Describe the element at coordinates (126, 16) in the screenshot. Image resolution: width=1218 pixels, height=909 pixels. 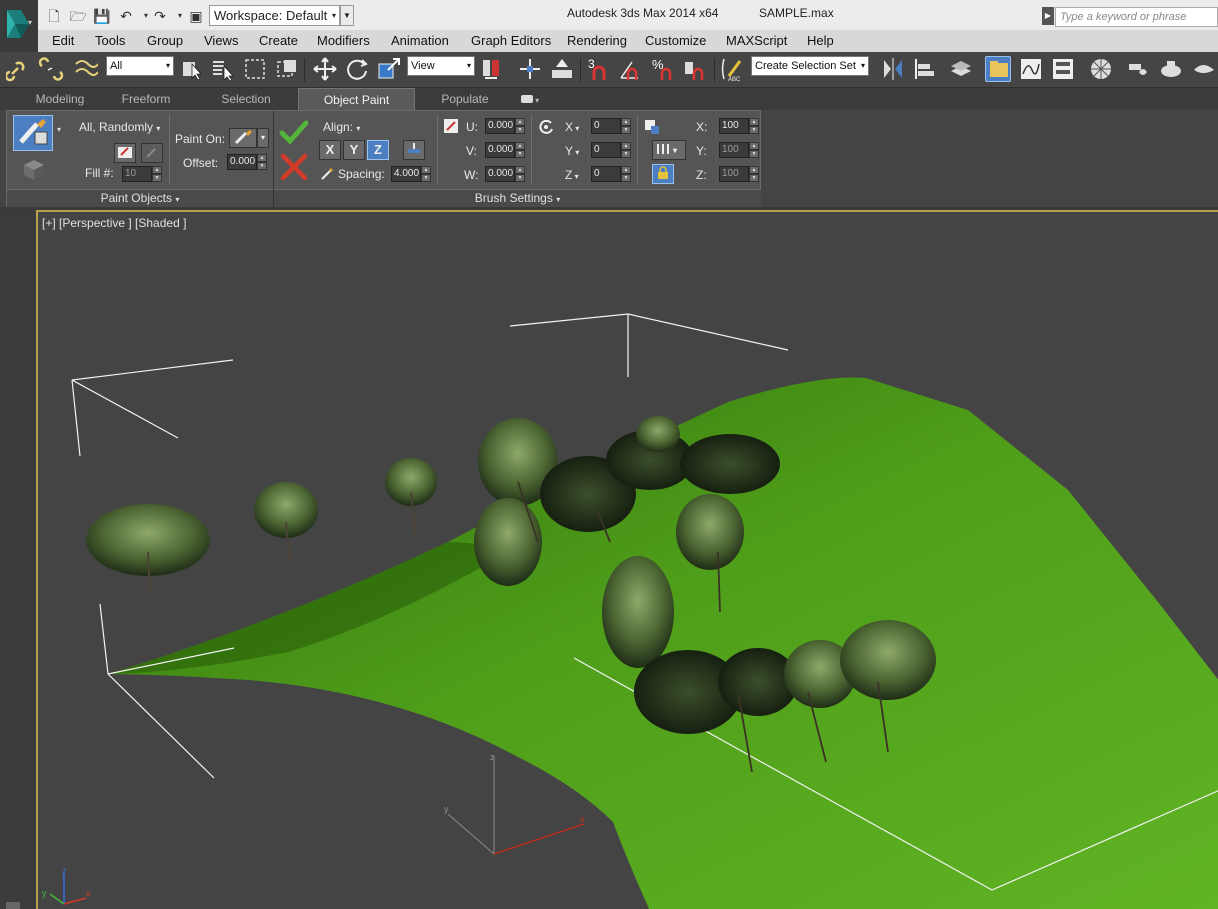
I see `undo-icon: ↶` at that location.